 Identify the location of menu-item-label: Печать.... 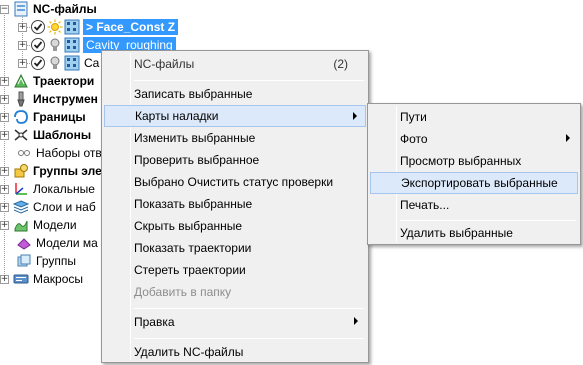
(425, 205).